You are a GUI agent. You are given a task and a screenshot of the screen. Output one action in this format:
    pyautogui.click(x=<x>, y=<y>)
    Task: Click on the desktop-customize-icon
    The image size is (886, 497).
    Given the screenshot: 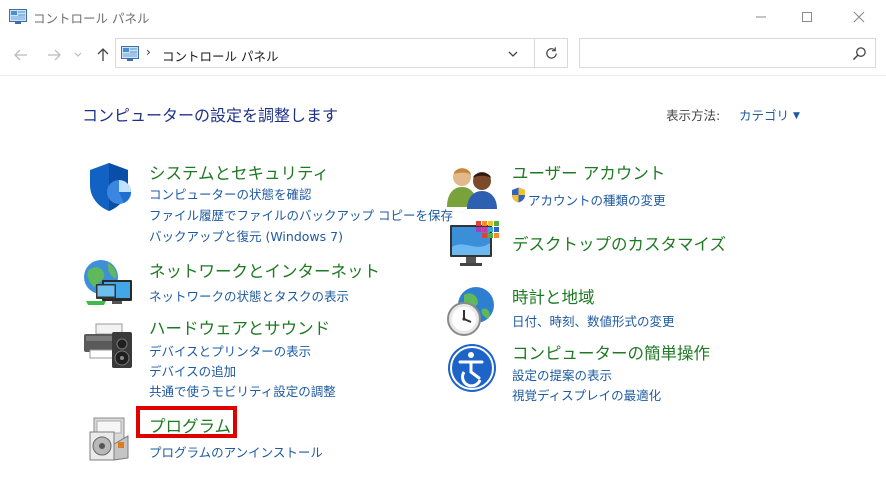 What is the action you would take?
    pyautogui.click(x=474, y=245)
    